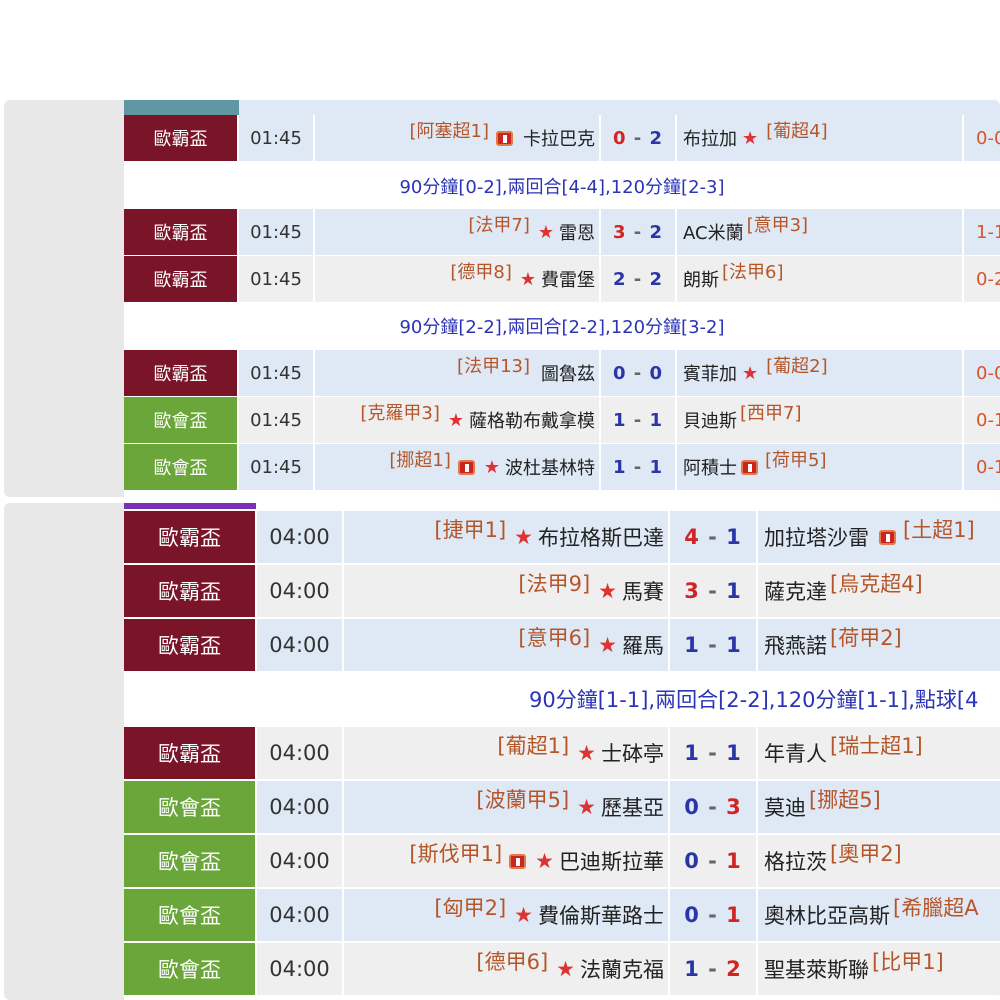  I want to click on away-team: 朗斯 [法甲6], so click(820, 279).